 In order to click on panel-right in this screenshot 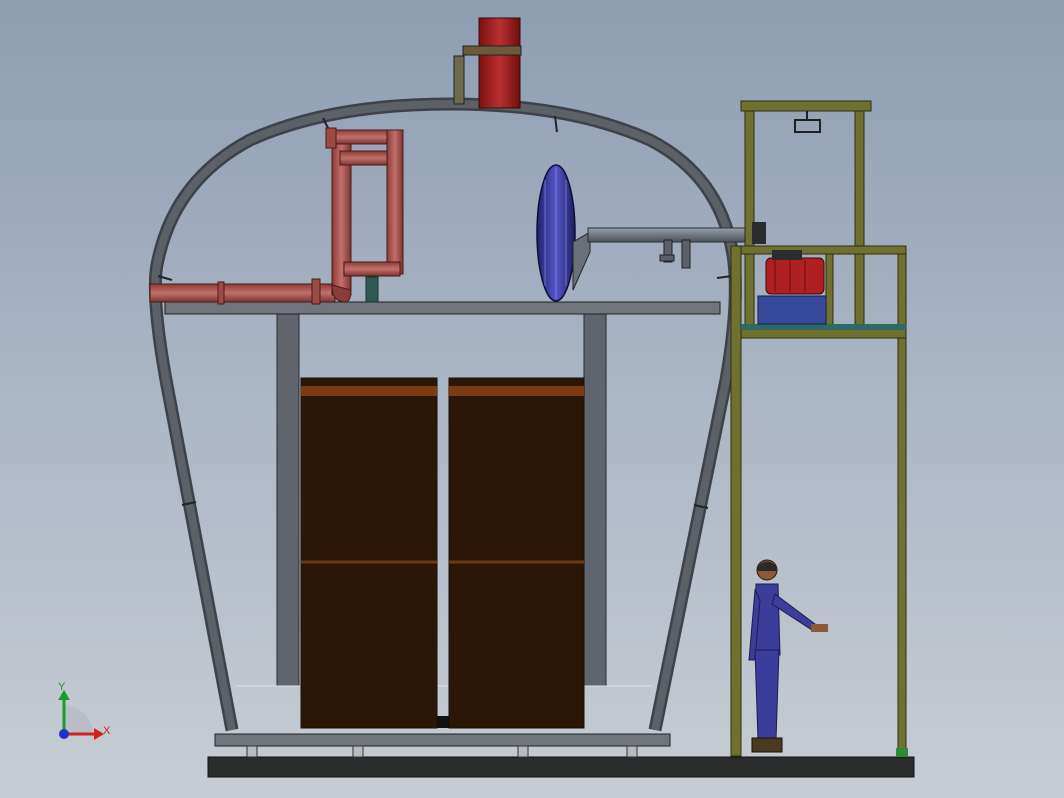, I will do `click(516, 553)`.